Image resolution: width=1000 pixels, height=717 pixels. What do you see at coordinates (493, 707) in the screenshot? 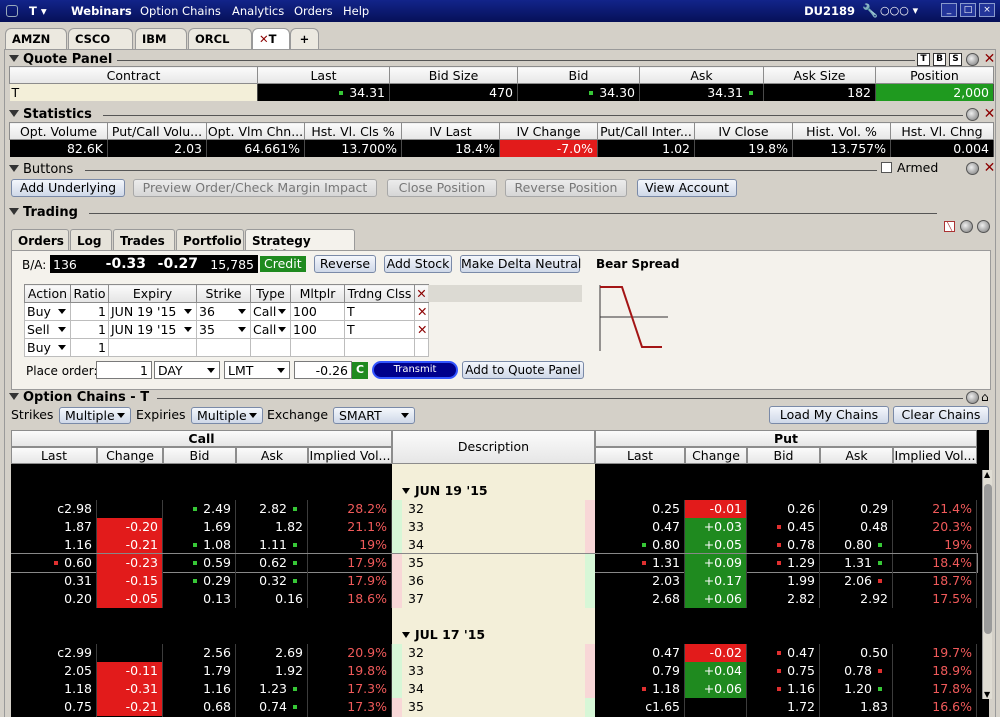
I see `strike-description: 35` at bounding box center [493, 707].